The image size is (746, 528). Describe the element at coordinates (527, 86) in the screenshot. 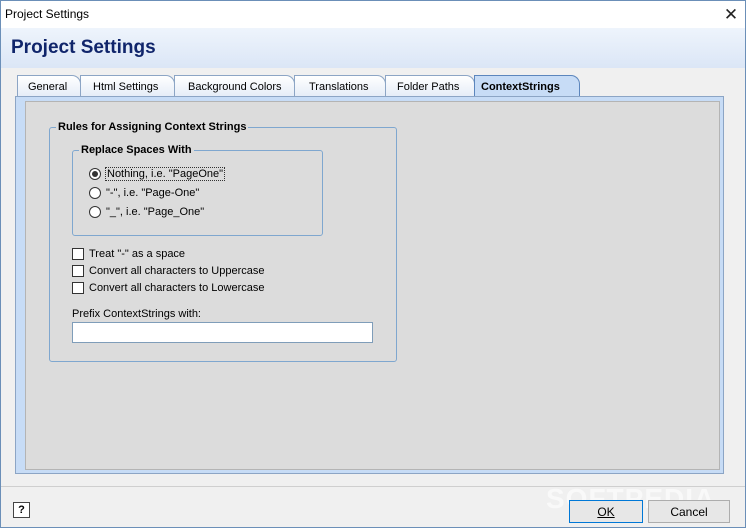

I see `tab-contextstrings: ContextStrings` at that location.